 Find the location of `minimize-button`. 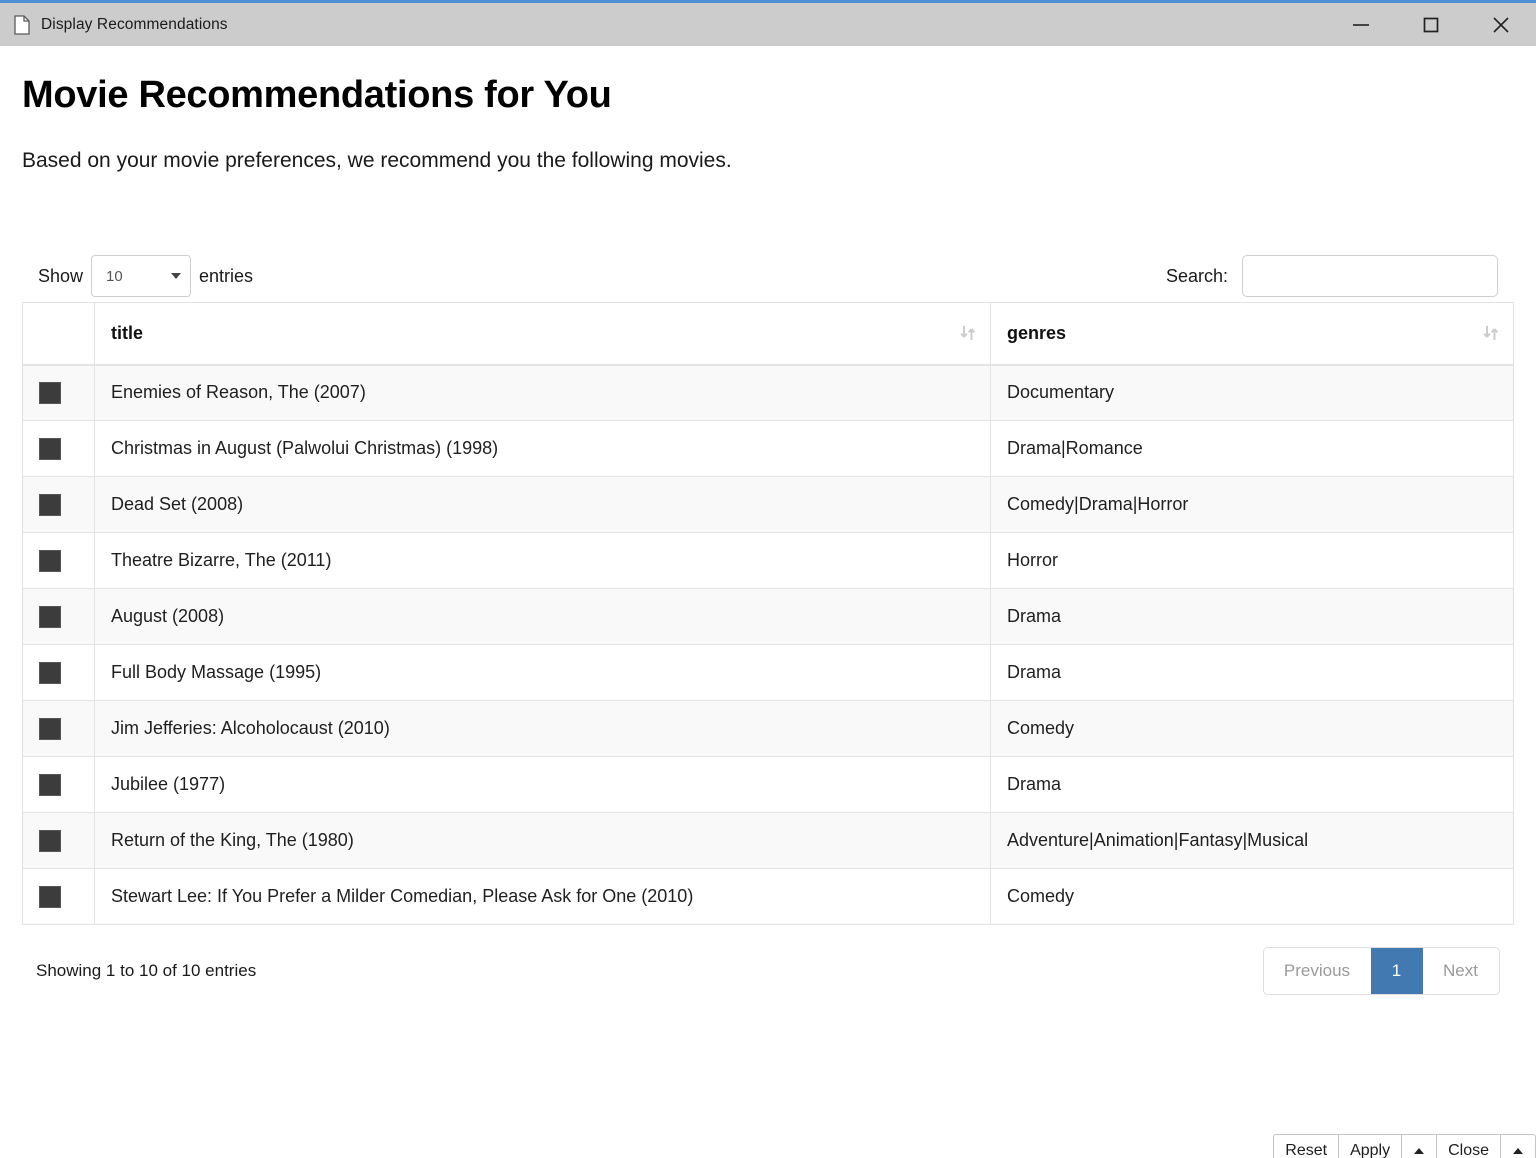

minimize-button is located at coordinates (1361, 24).